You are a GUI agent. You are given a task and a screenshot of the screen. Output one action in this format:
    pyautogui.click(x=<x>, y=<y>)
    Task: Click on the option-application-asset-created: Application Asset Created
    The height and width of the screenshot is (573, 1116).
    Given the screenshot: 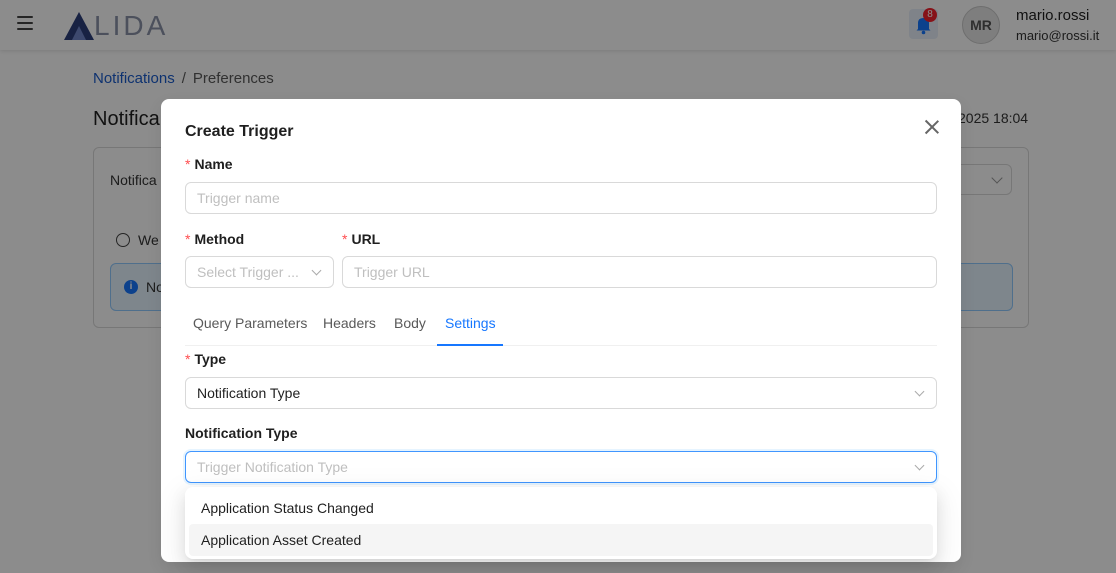 What is the action you would take?
    pyautogui.click(x=561, y=540)
    